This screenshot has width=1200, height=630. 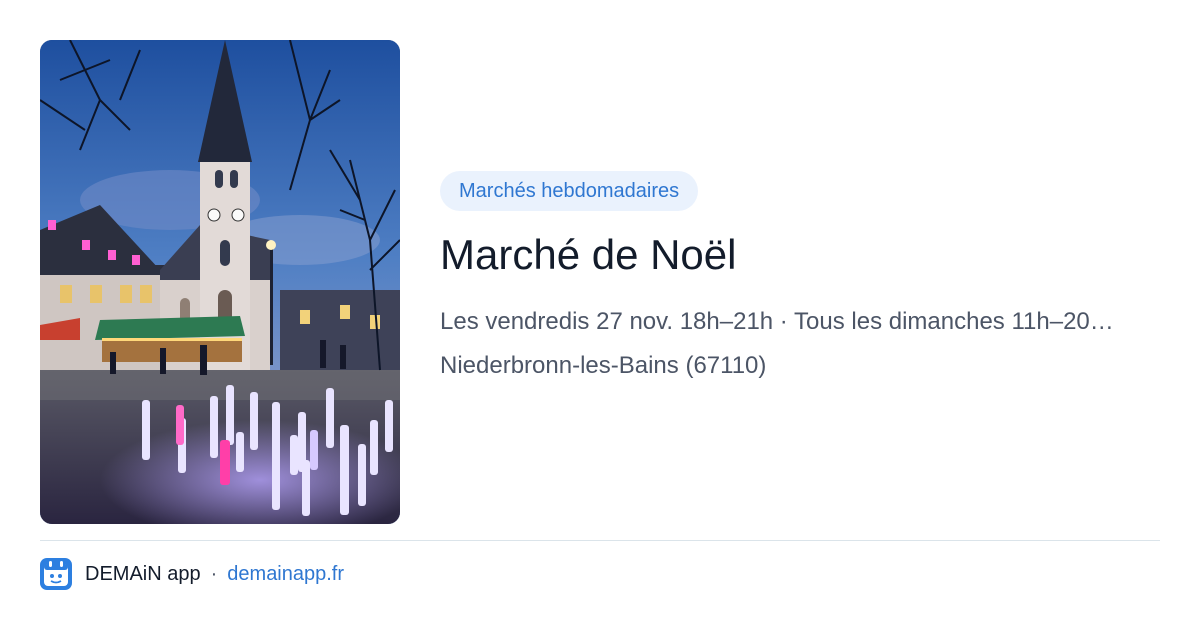 What do you see at coordinates (603, 365) in the screenshot?
I see `event-location: Niederbronn-les-Bains (67110)` at bounding box center [603, 365].